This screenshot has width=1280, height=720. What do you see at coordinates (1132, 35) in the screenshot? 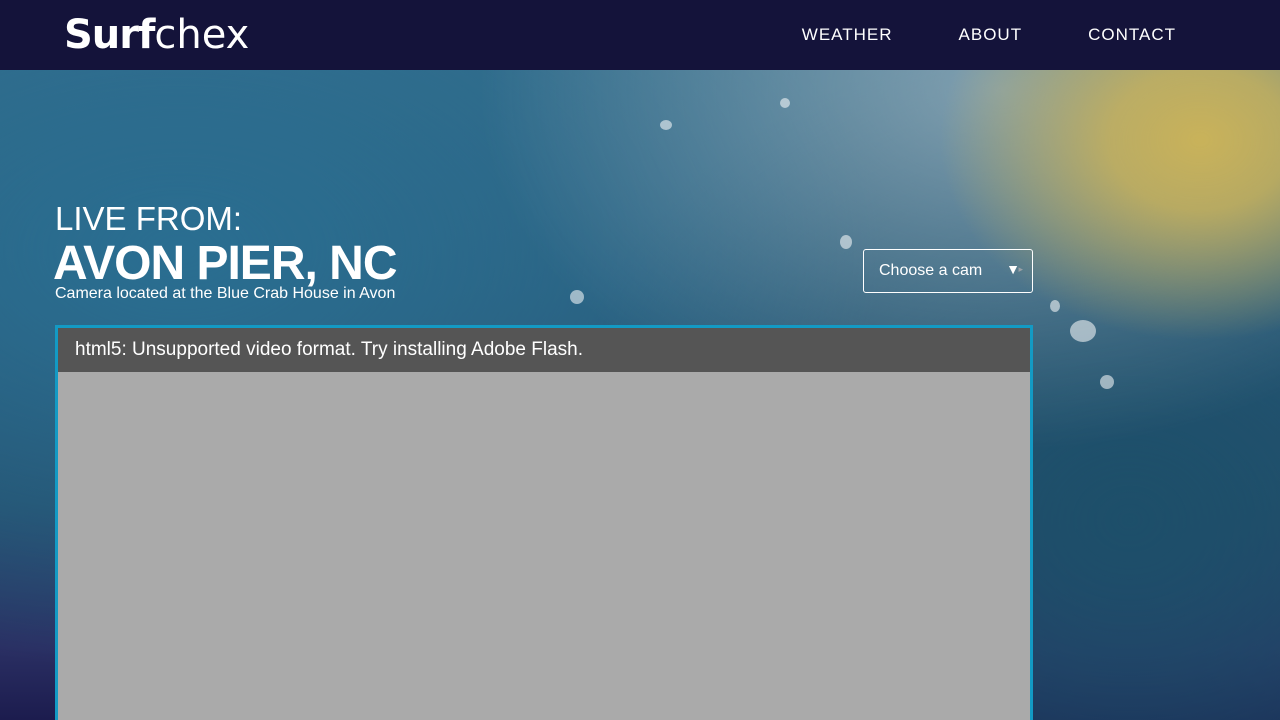
I see `nav-item-contact: CONTACT` at bounding box center [1132, 35].